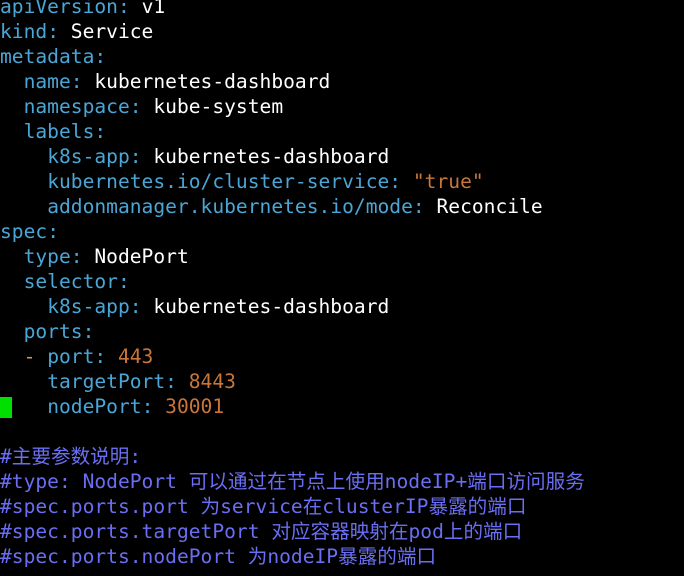 The width and height of the screenshot is (684, 576). I want to click on comment-line: #主要参数说明:, so click(71, 456).